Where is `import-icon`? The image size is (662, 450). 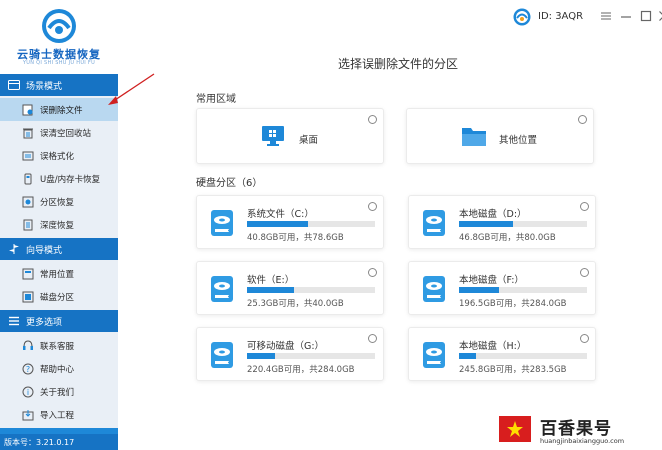 import-icon is located at coordinates (28, 414).